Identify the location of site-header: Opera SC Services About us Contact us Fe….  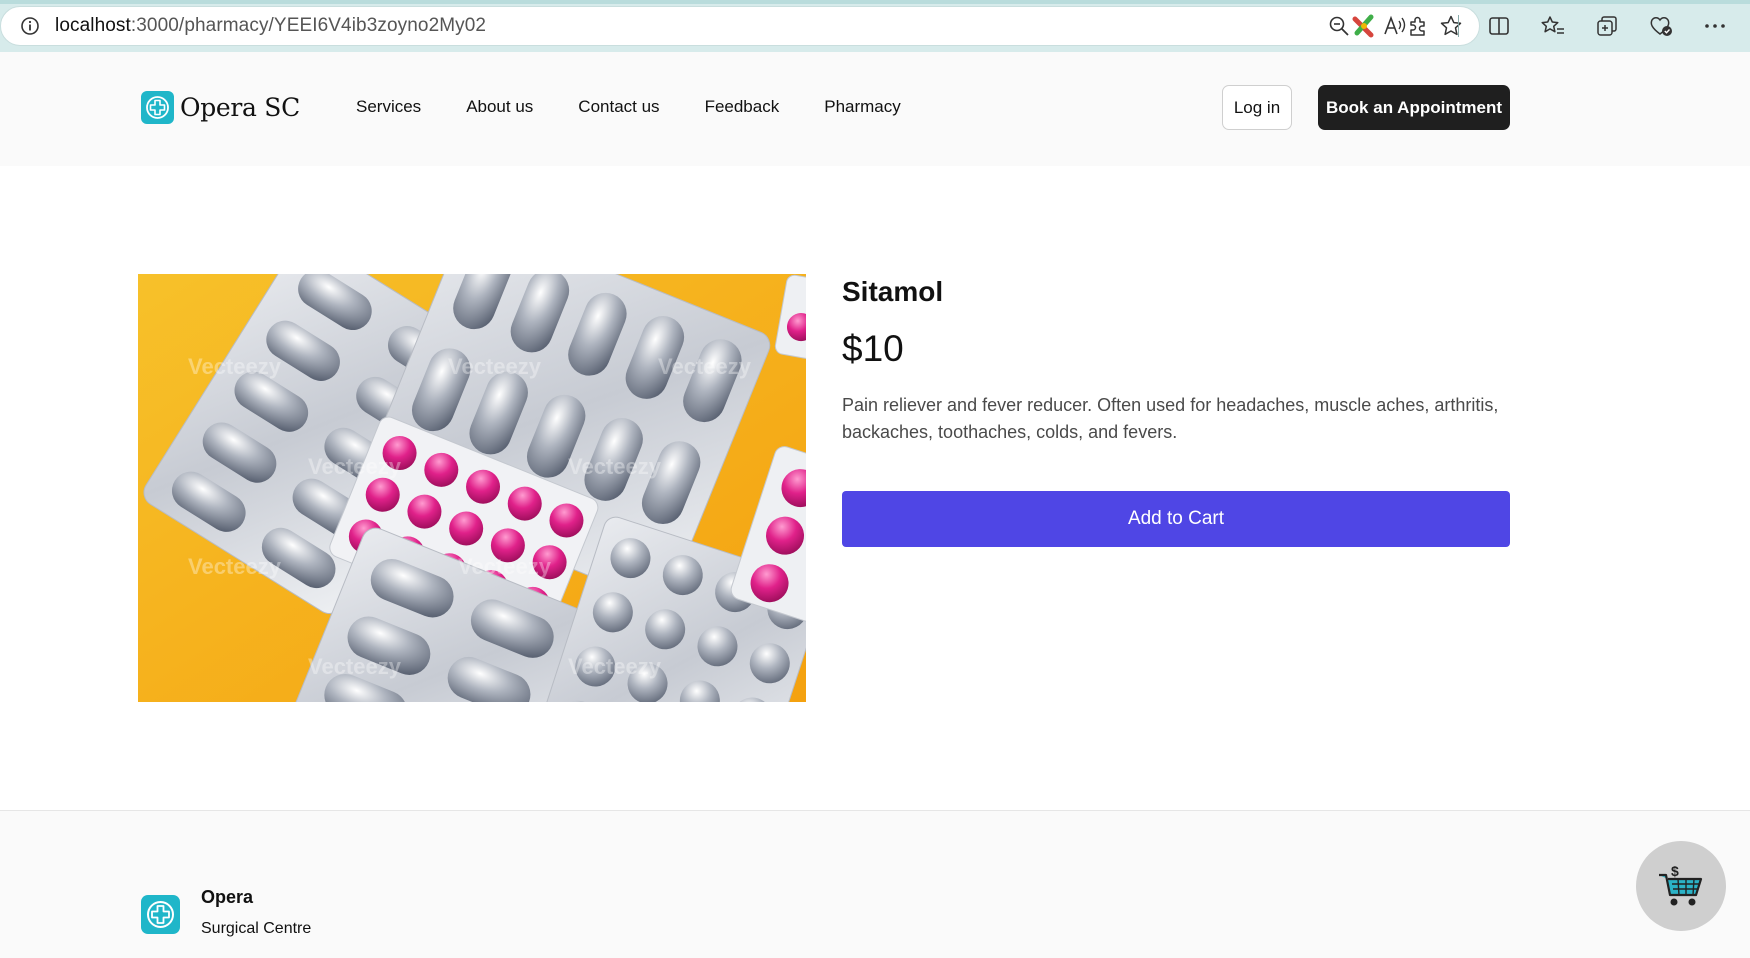
(875, 109).